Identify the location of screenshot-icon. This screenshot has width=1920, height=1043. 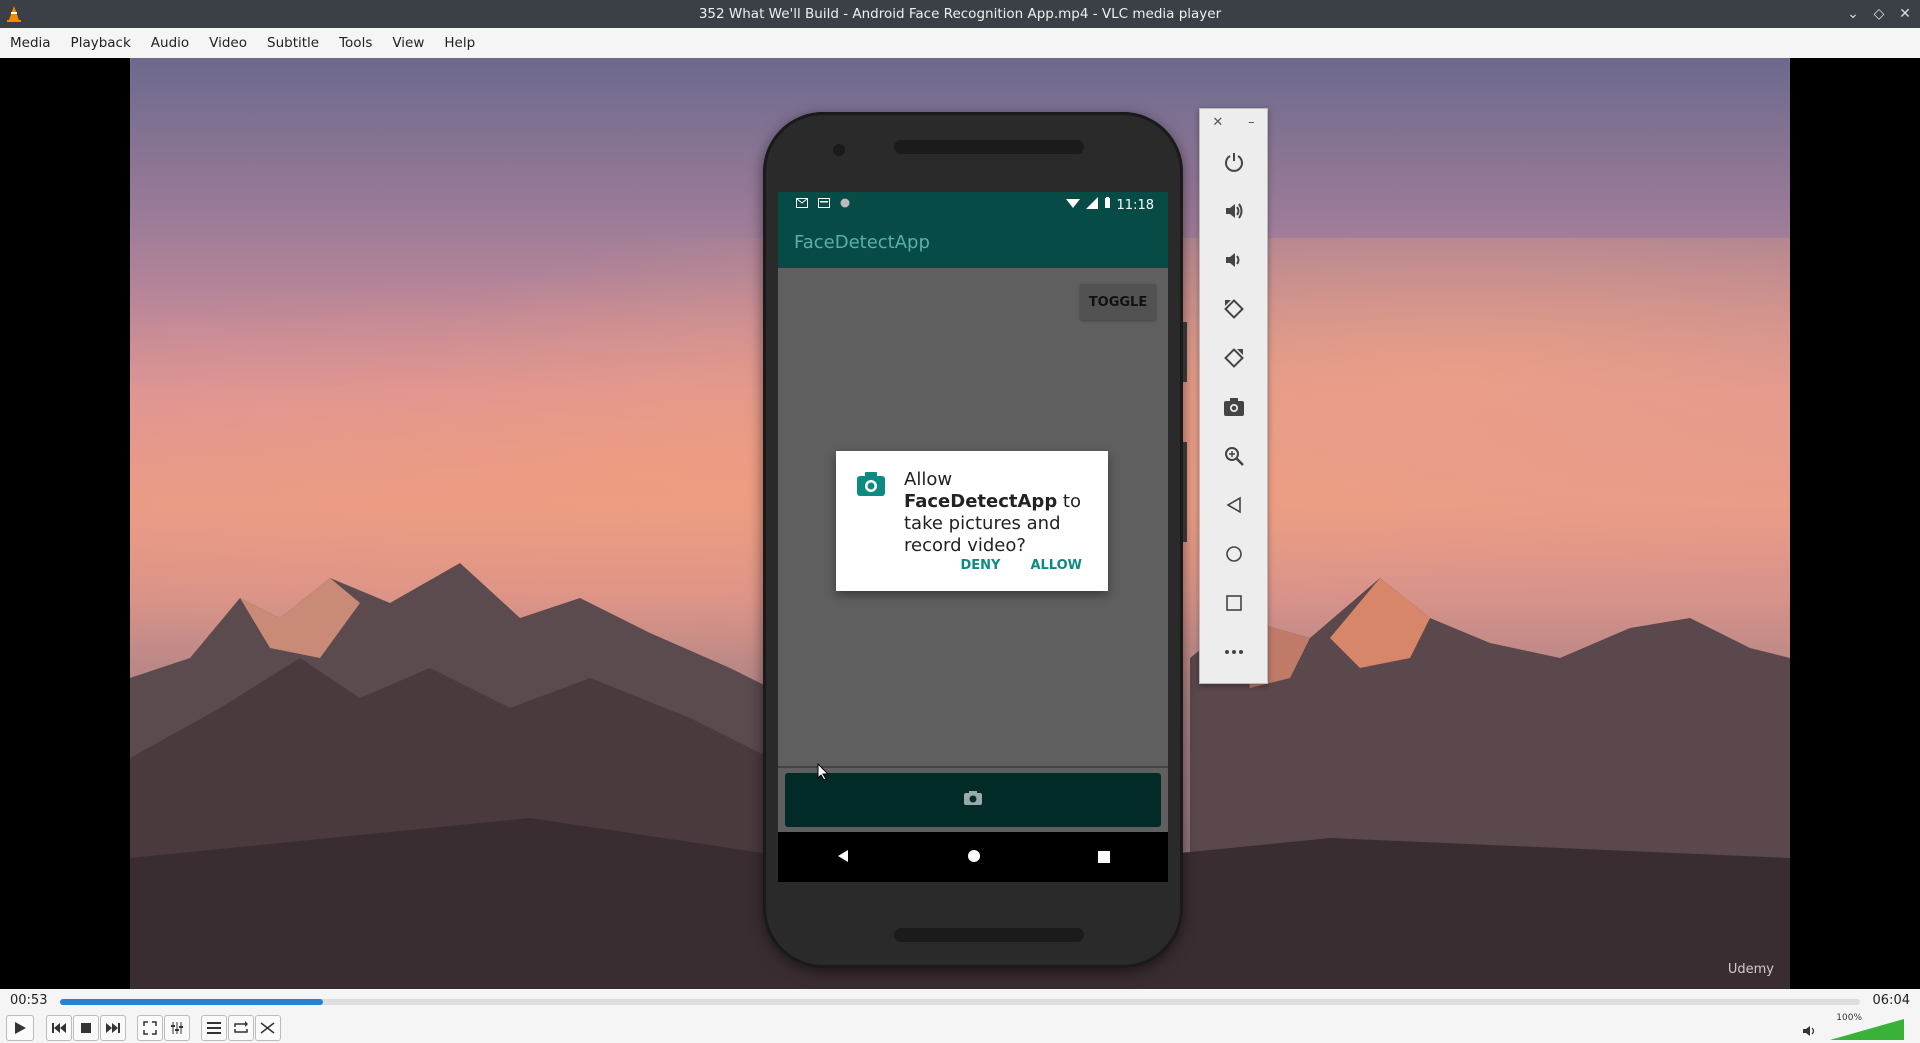
(1233, 406).